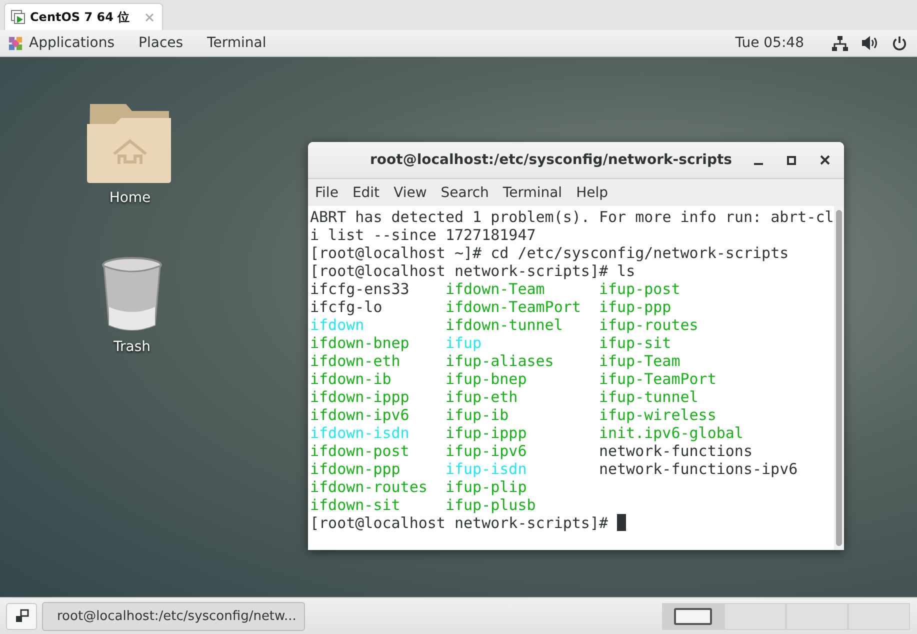 This screenshot has width=917, height=634. Describe the element at coordinates (657, 415) in the screenshot. I see `file-name: ifup-wireless` at that location.